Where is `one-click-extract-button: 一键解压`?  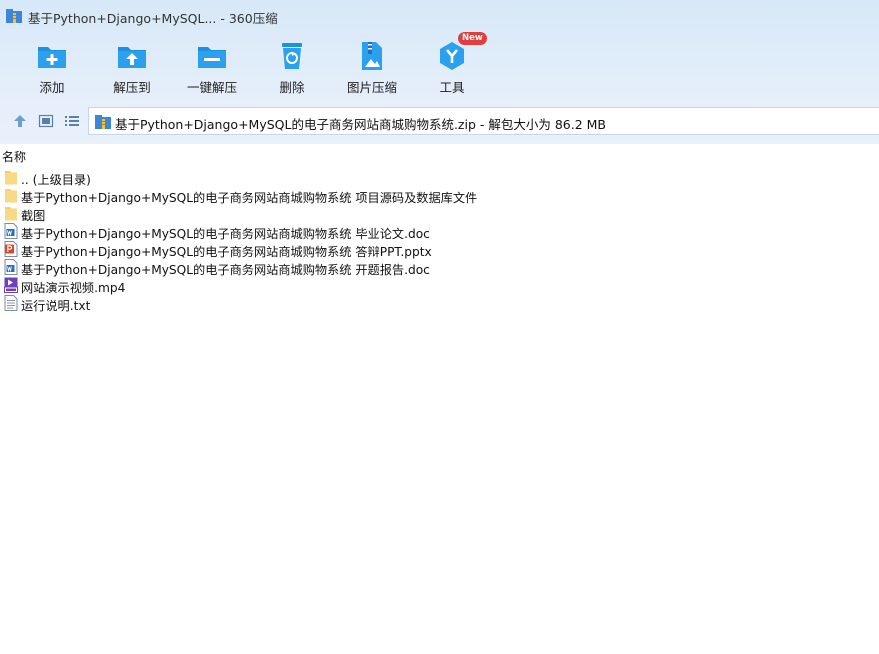 one-click-extract-button: 一键解压 is located at coordinates (212, 67).